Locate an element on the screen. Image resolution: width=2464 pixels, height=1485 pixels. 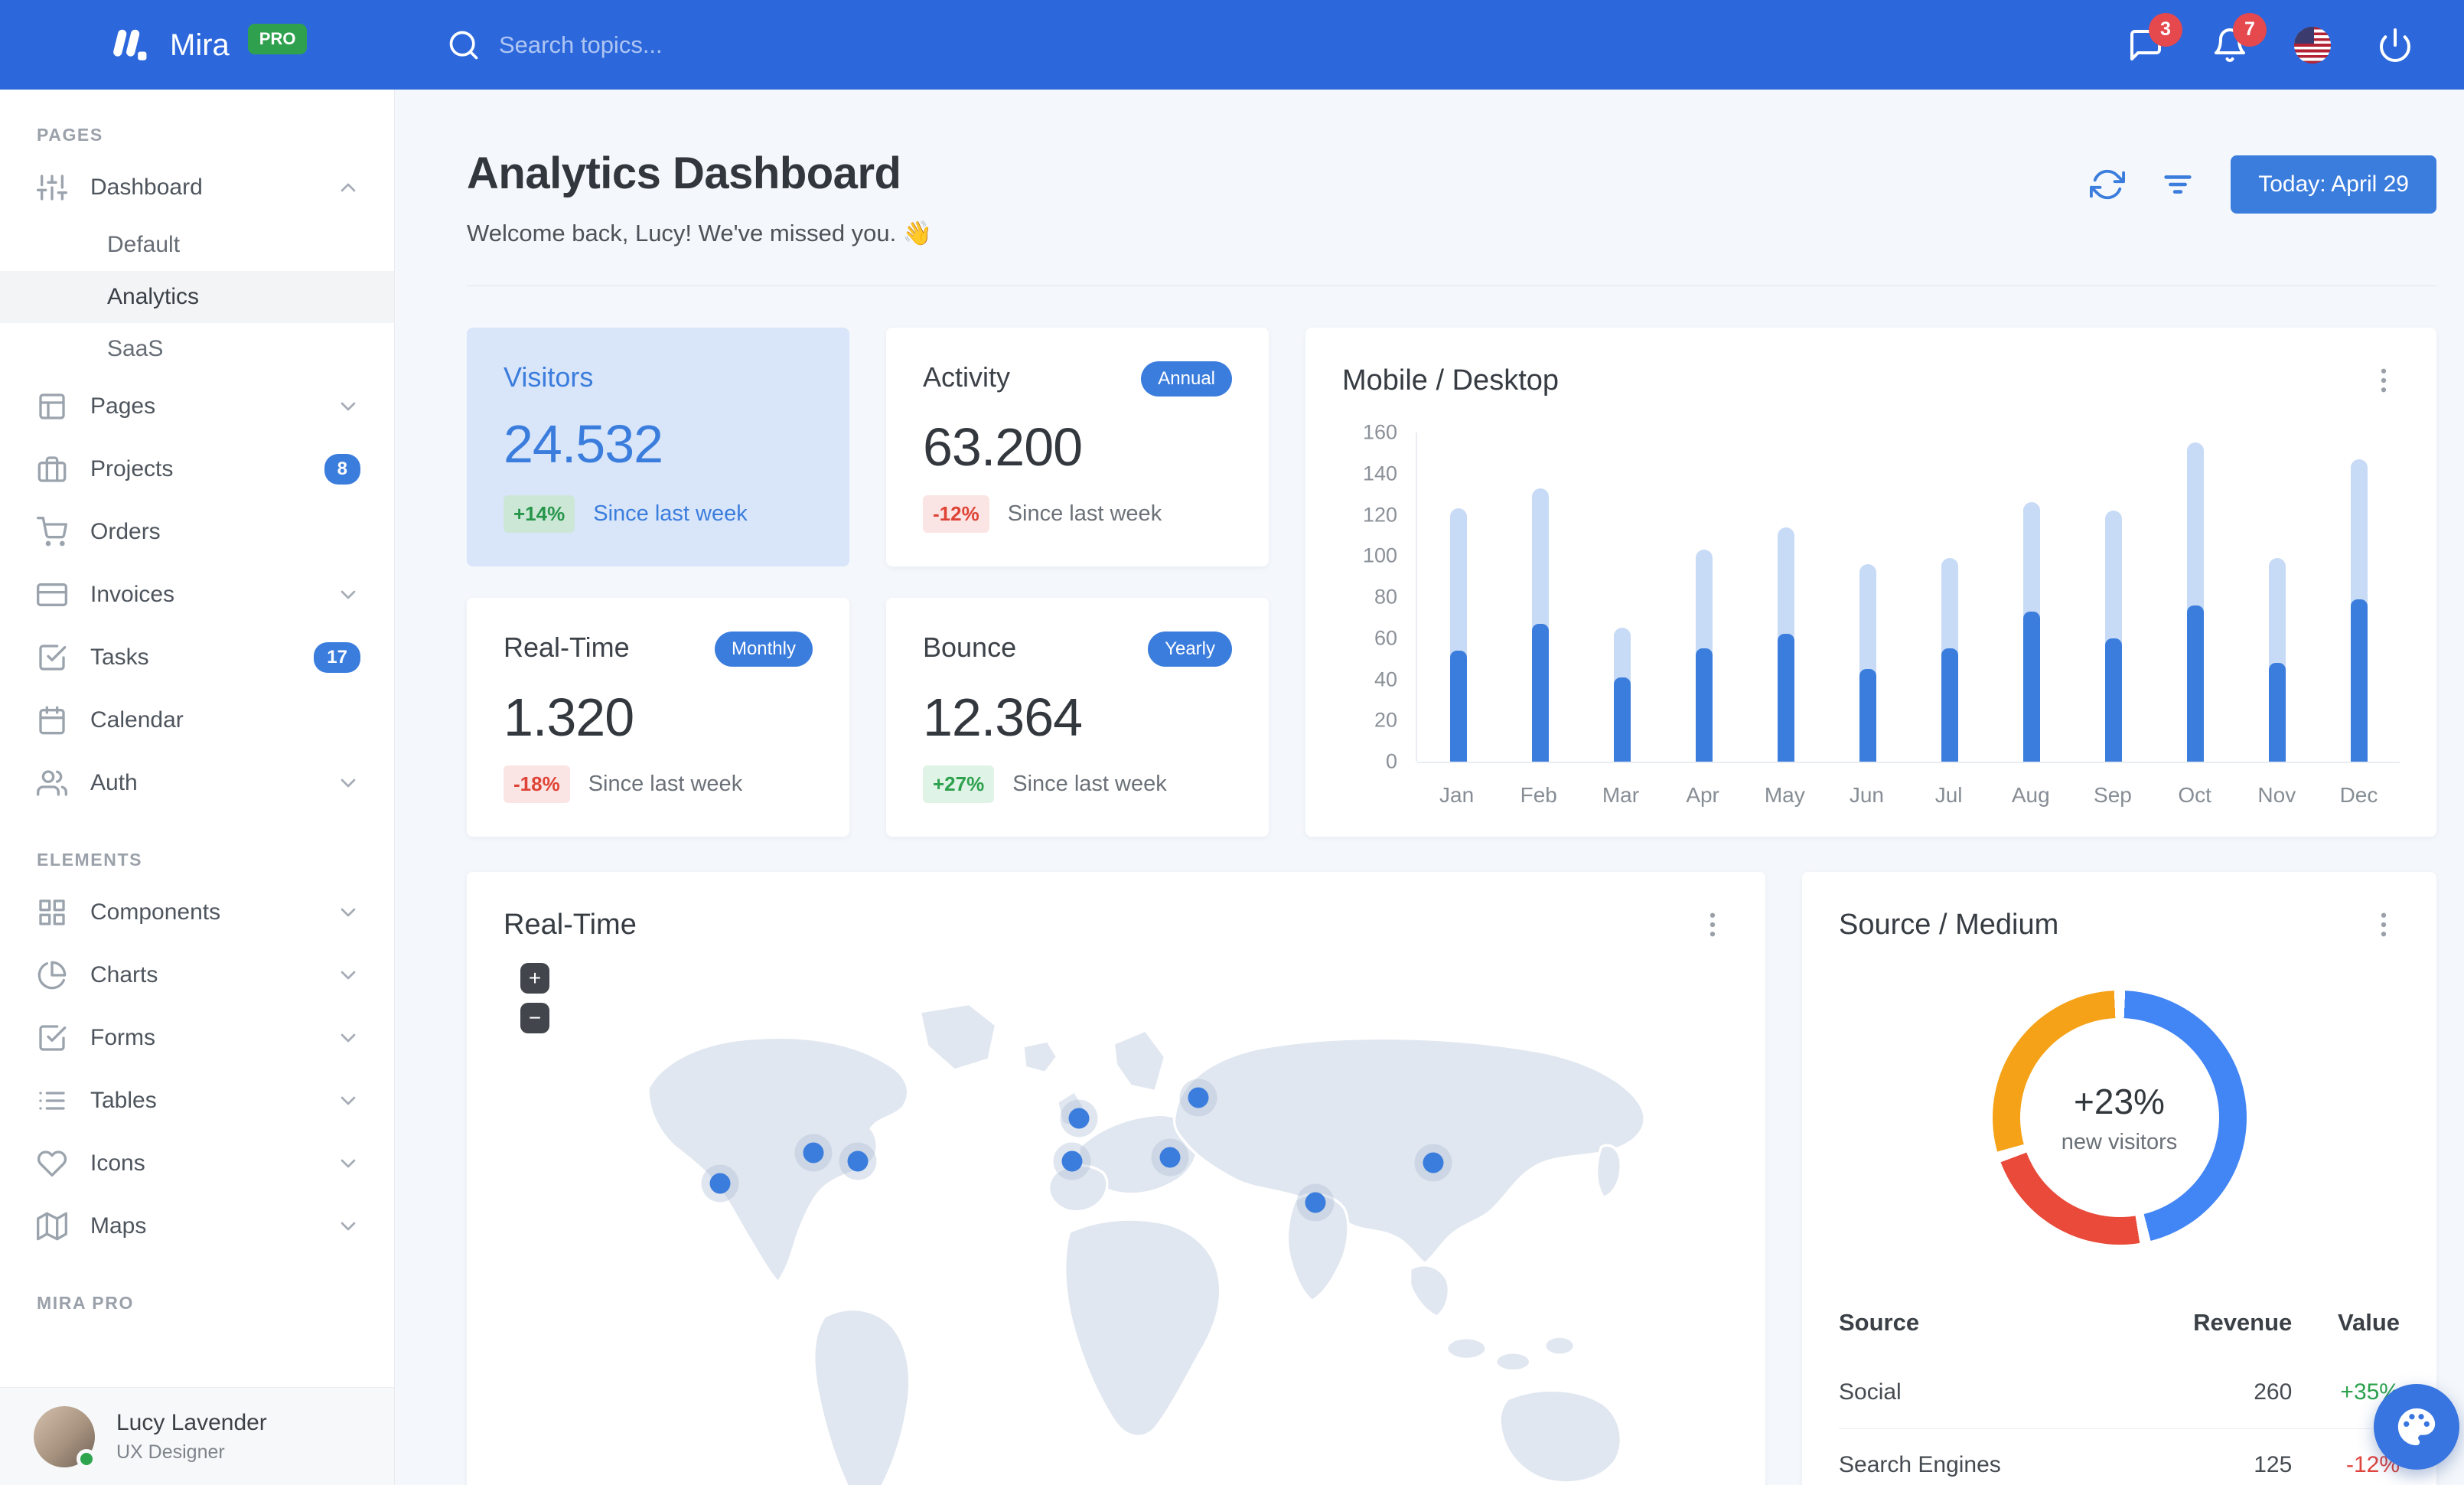
theme-palette-fab is located at coordinates (2416, 1427).